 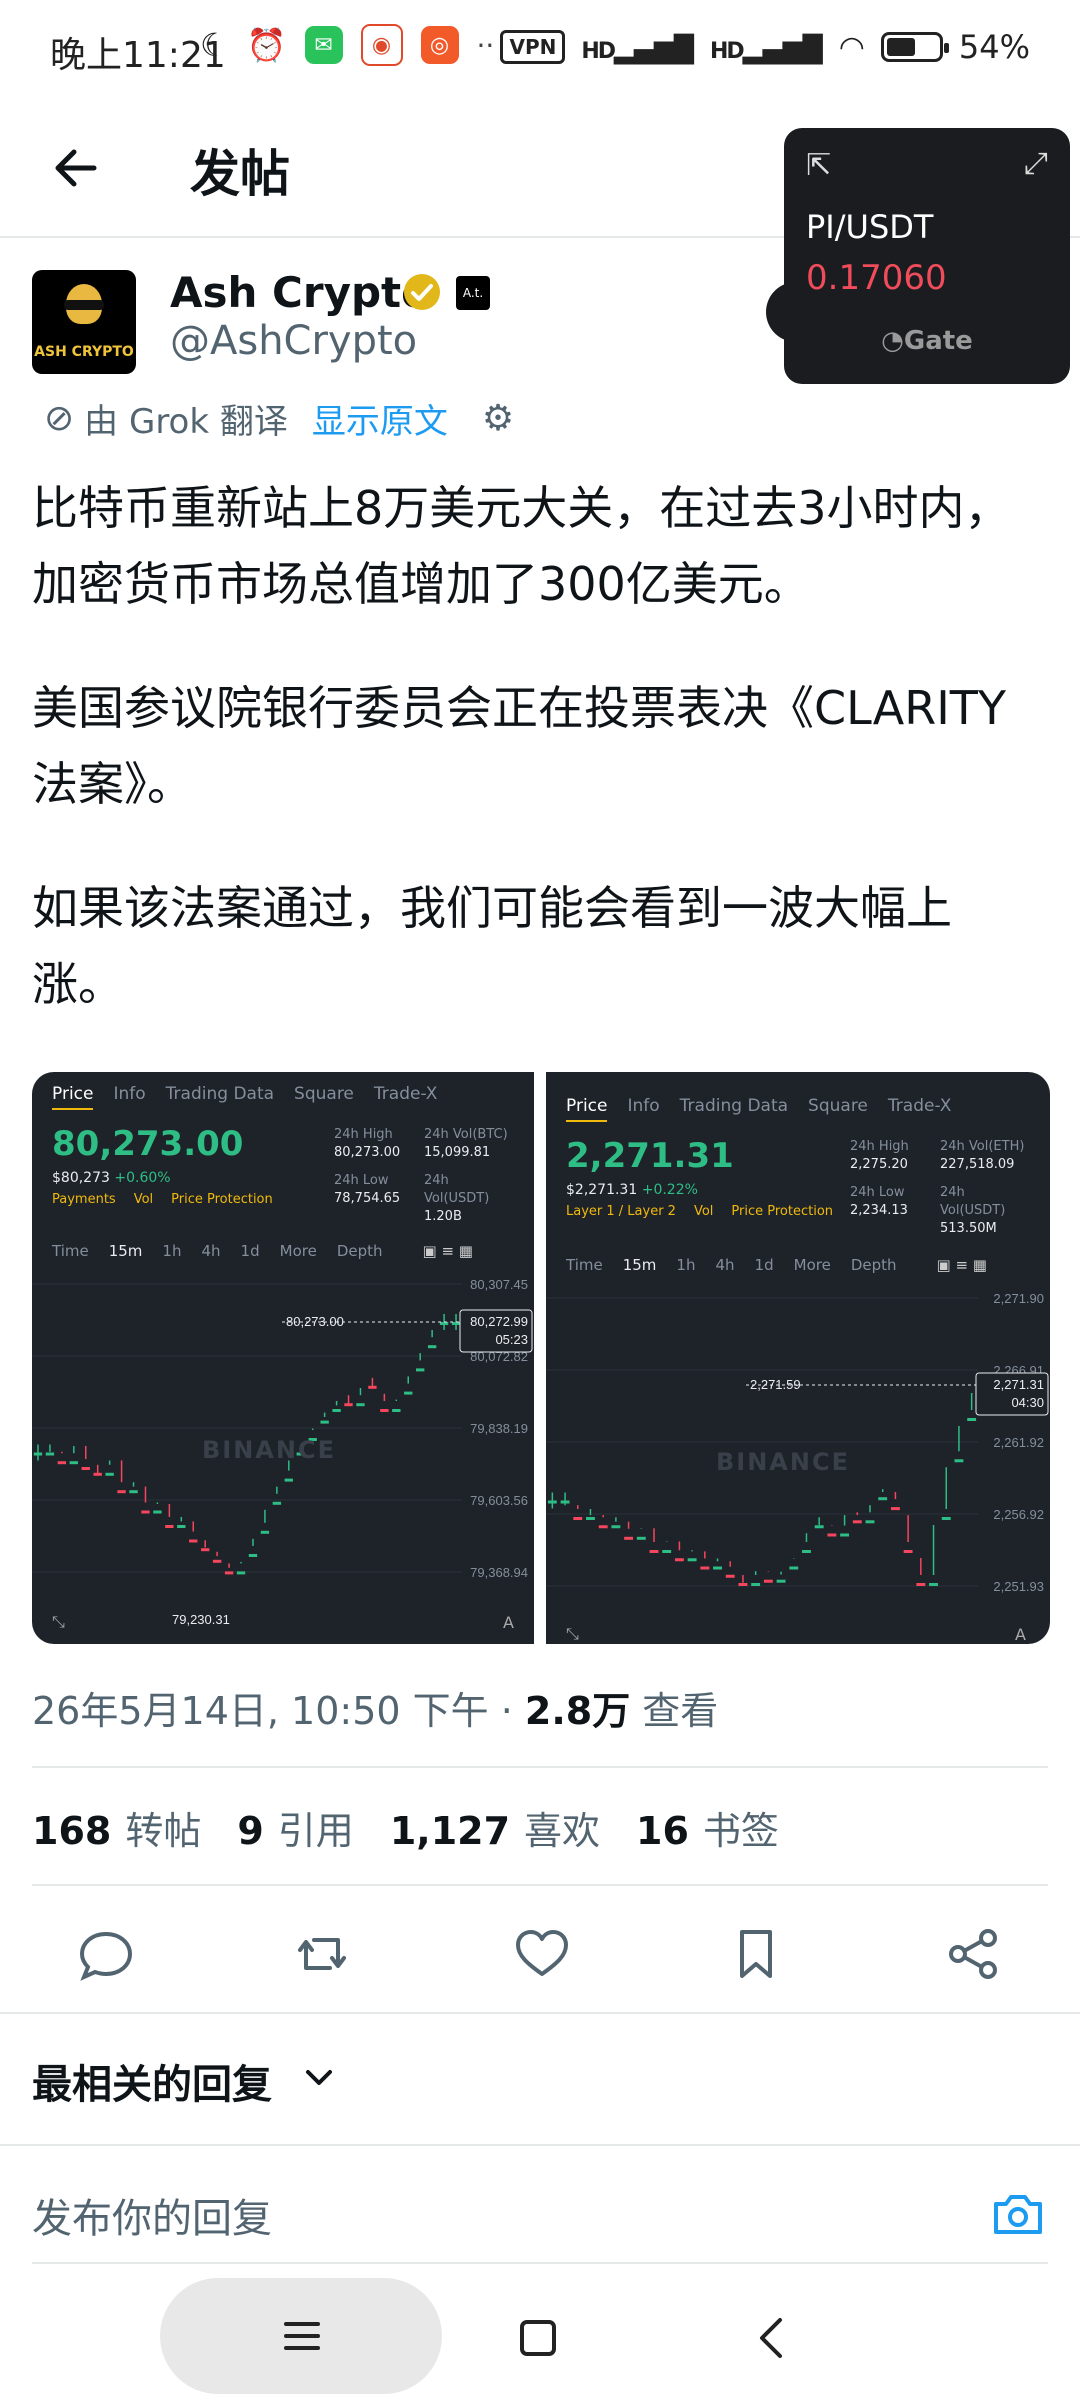 What do you see at coordinates (818, 165) in the screenshot?
I see `minimize-icon: ⇱` at bounding box center [818, 165].